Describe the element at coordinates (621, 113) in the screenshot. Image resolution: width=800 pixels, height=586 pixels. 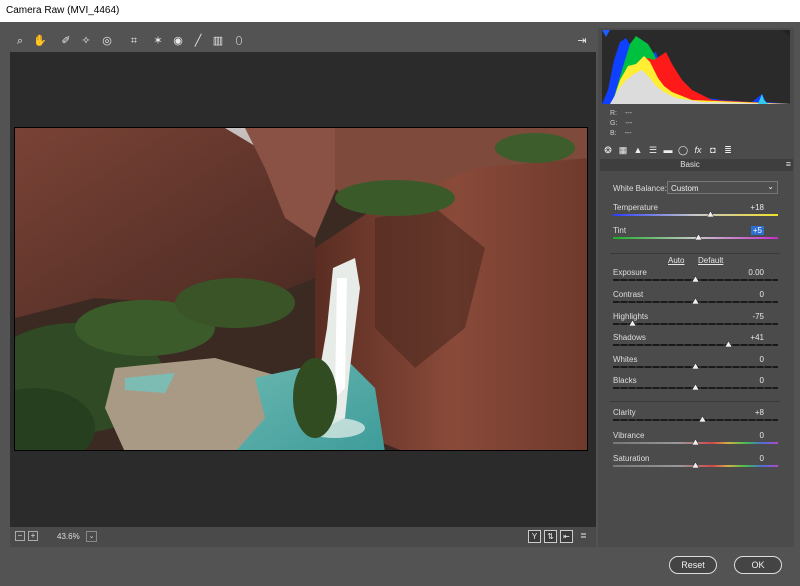
I see `readout-r: R: ---` at that location.